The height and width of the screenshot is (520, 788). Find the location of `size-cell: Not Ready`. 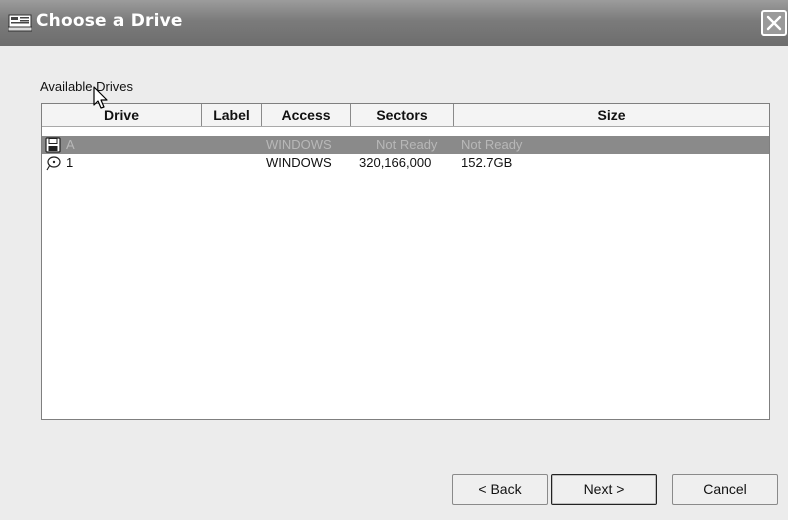

size-cell: Not Ready is located at coordinates (492, 144).